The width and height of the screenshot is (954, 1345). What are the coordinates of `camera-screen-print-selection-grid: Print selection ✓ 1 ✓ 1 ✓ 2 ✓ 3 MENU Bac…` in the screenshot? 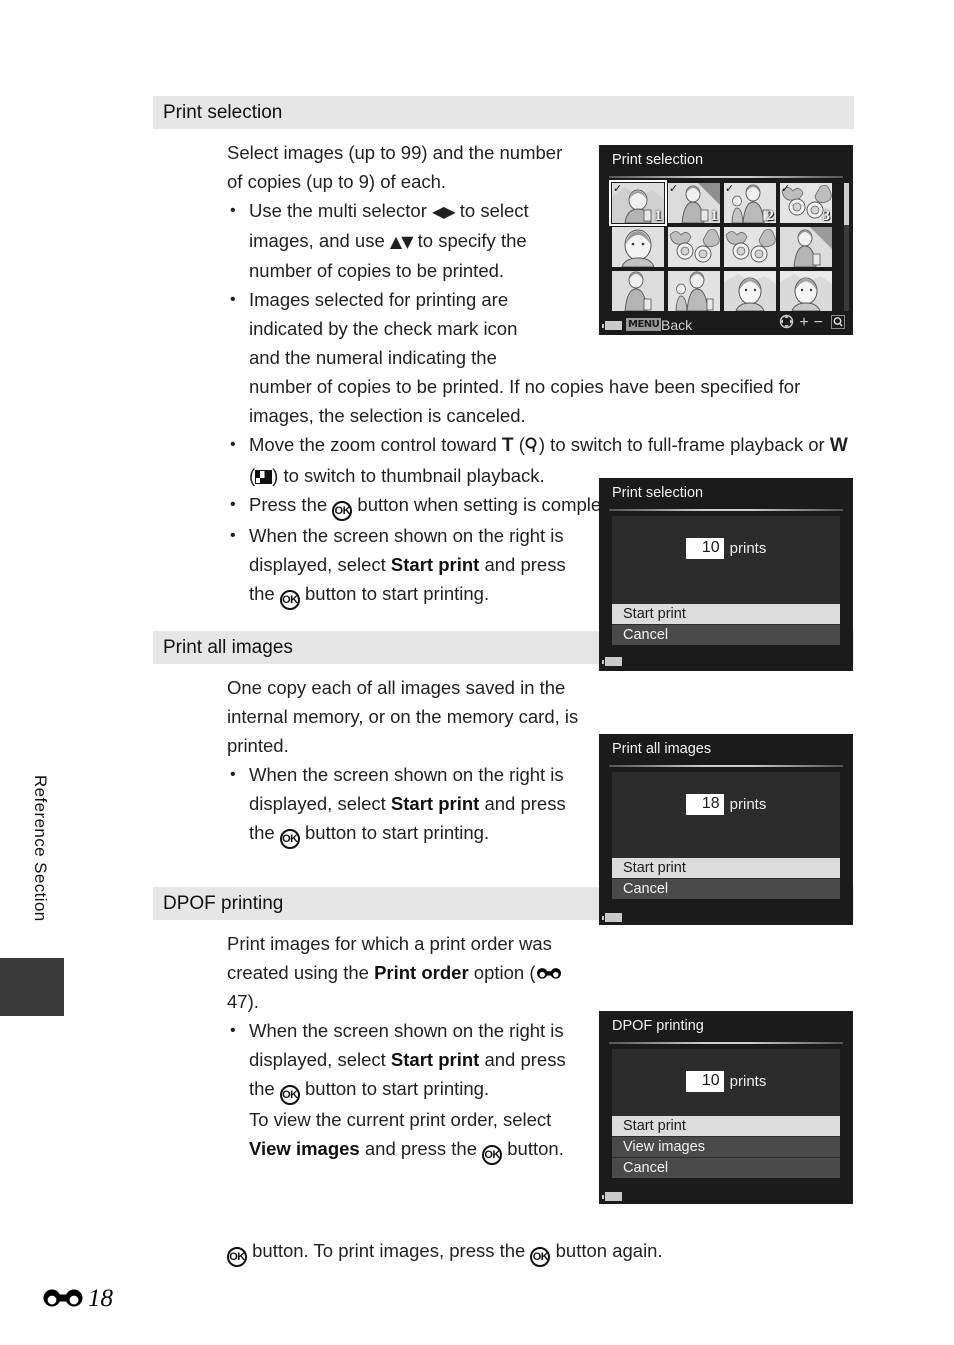 It's located at (726, 240).